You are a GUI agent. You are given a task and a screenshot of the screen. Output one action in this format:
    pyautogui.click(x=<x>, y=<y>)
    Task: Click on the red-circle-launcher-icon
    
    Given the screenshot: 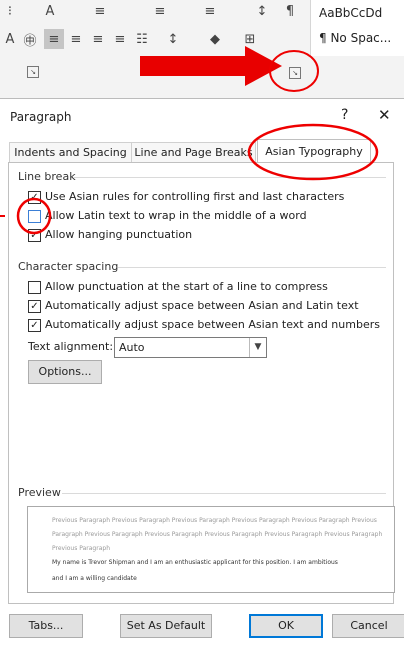 What is the action you would take?
    pyautogui.click(x=294, y=71)
    